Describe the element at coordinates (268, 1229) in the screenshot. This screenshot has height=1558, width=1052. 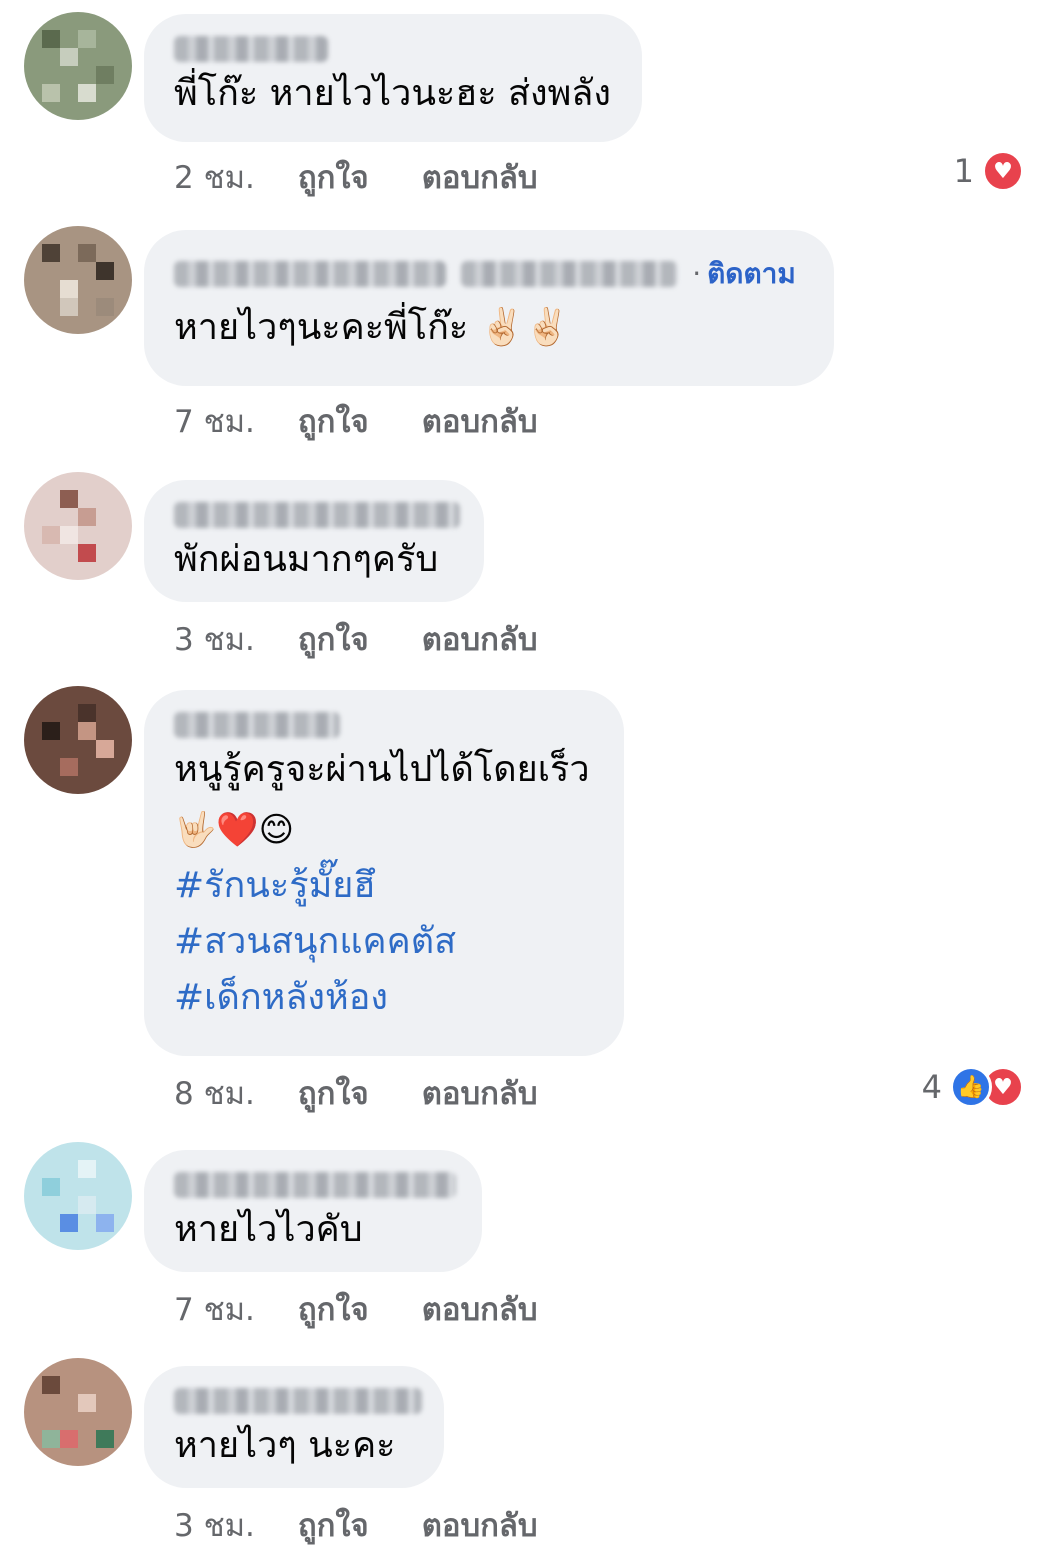
I see `comment-text: หายไวไวคับ` at that location.